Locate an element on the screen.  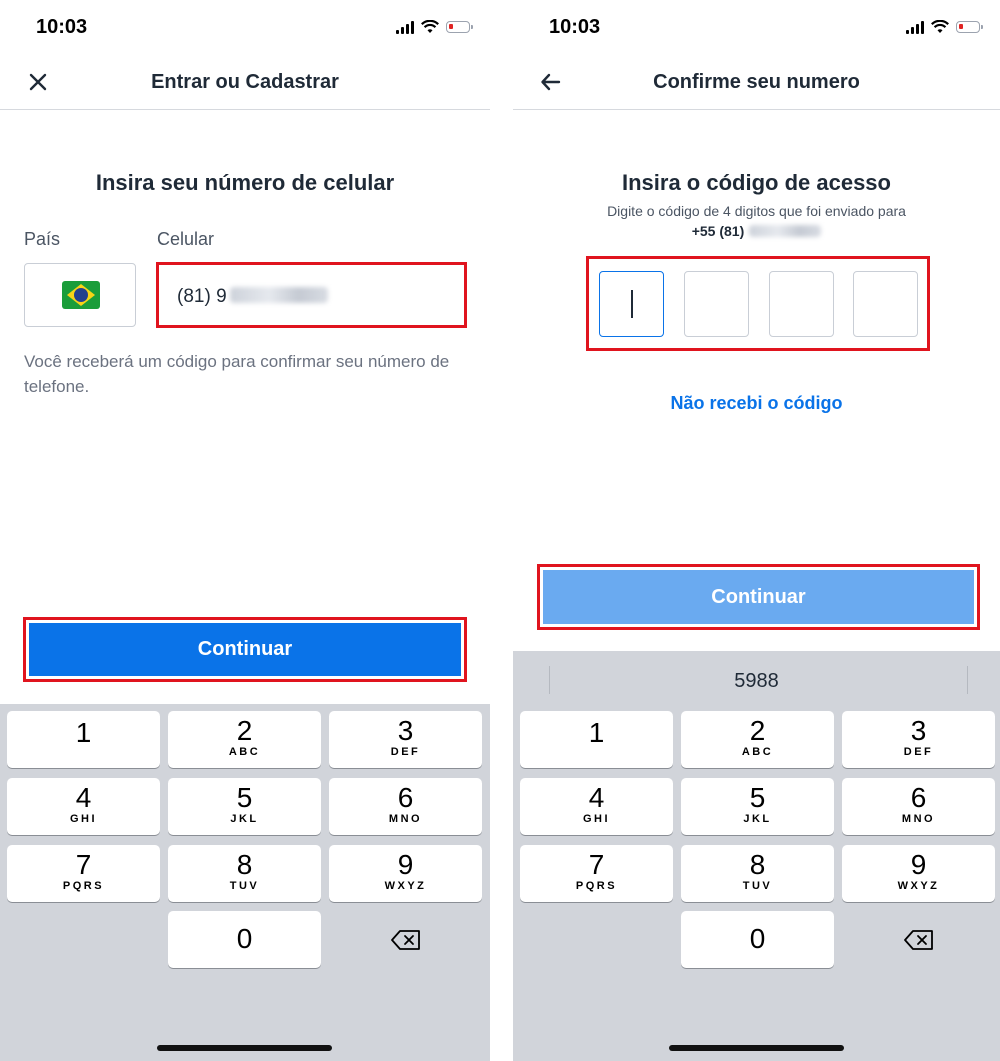
phone-input: (81) 9 is located at coordinates (311, 295).